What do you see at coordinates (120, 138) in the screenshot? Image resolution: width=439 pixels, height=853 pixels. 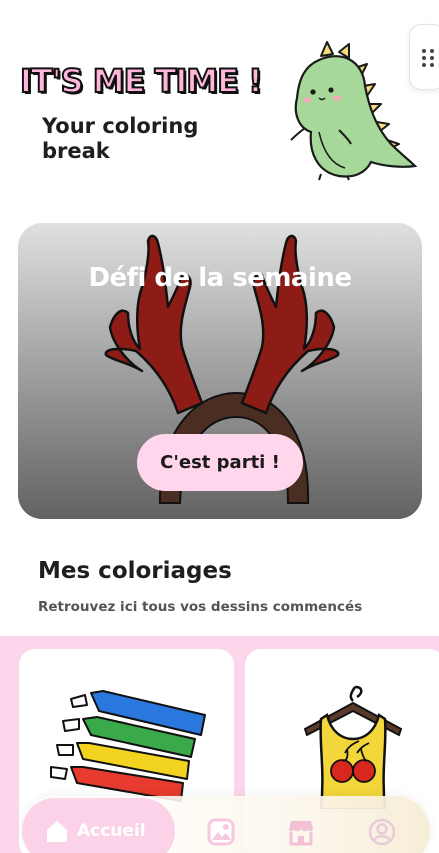 I see `page-subtitle: Your coloring break` at bounding box center [120, 138].